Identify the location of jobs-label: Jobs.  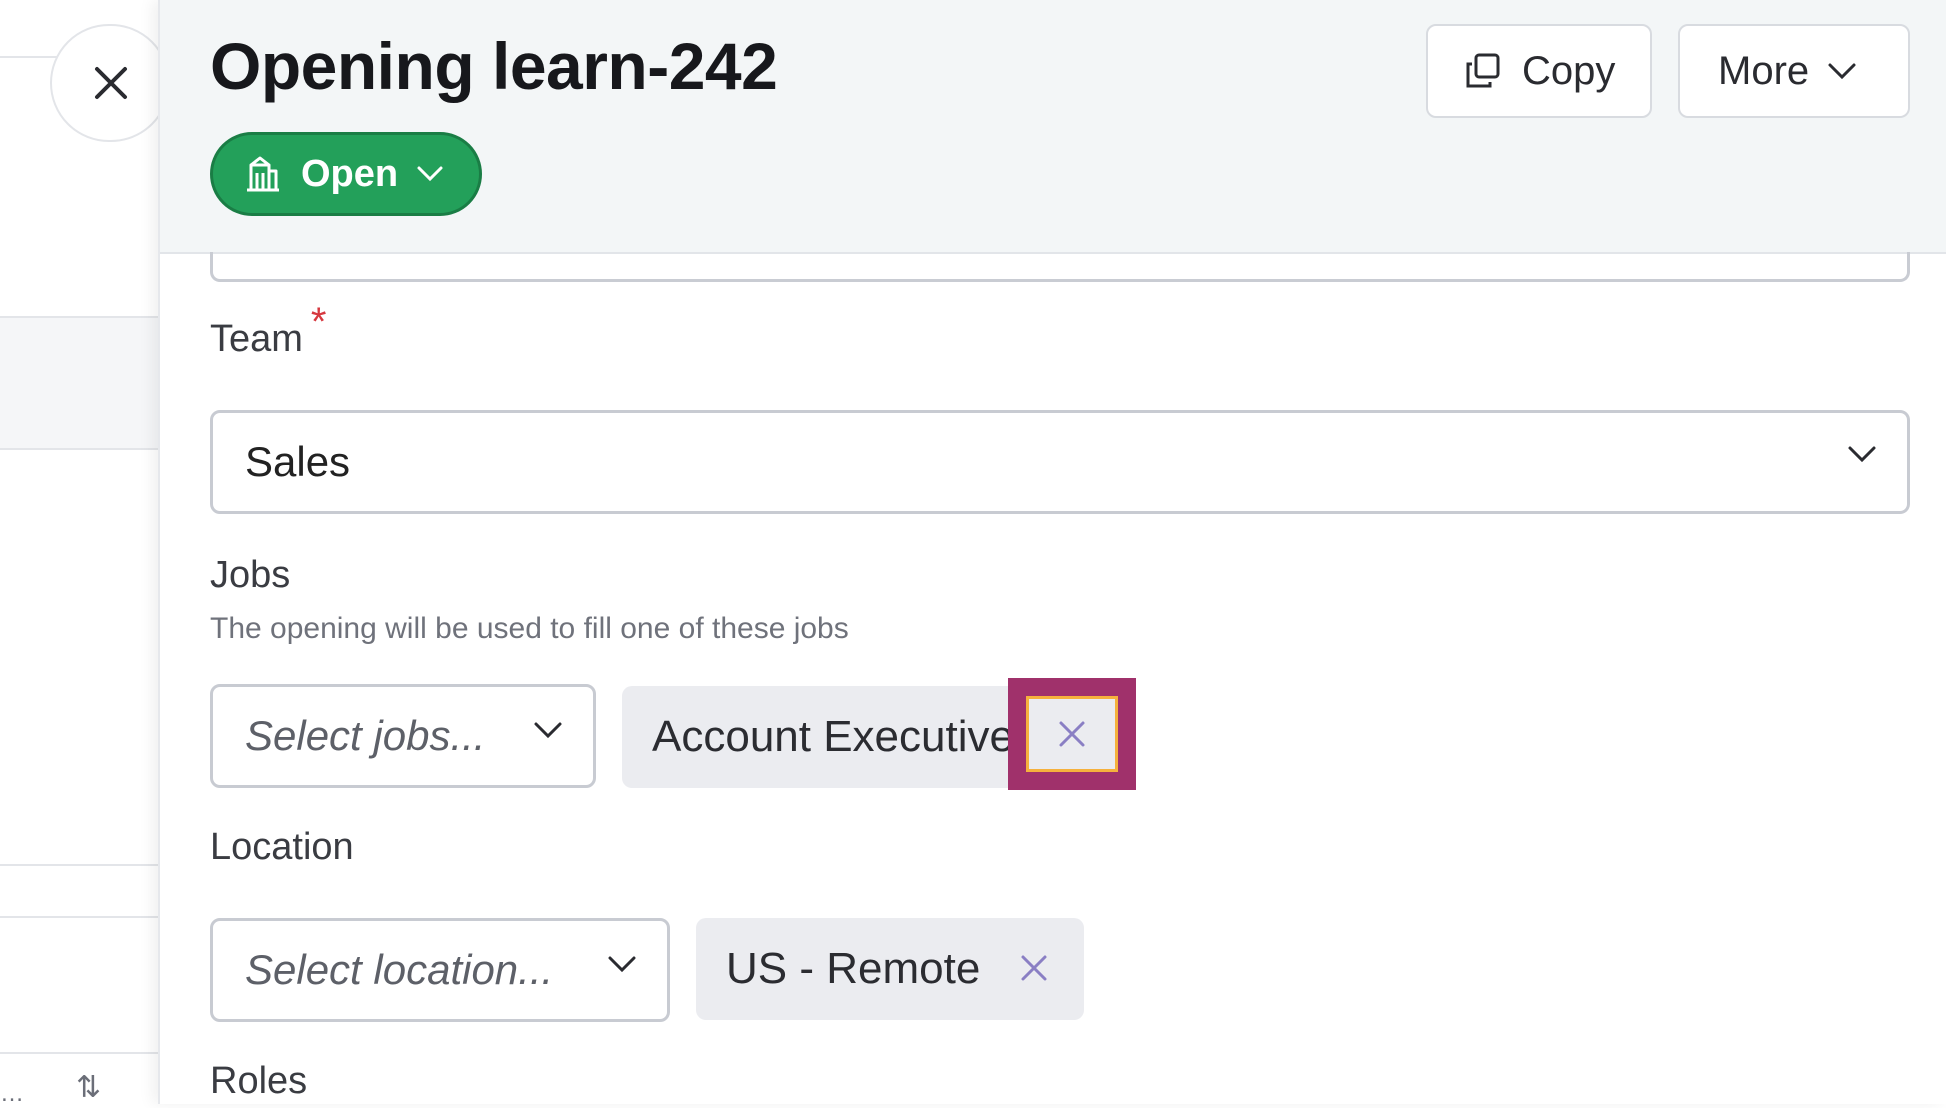
(250, 575).